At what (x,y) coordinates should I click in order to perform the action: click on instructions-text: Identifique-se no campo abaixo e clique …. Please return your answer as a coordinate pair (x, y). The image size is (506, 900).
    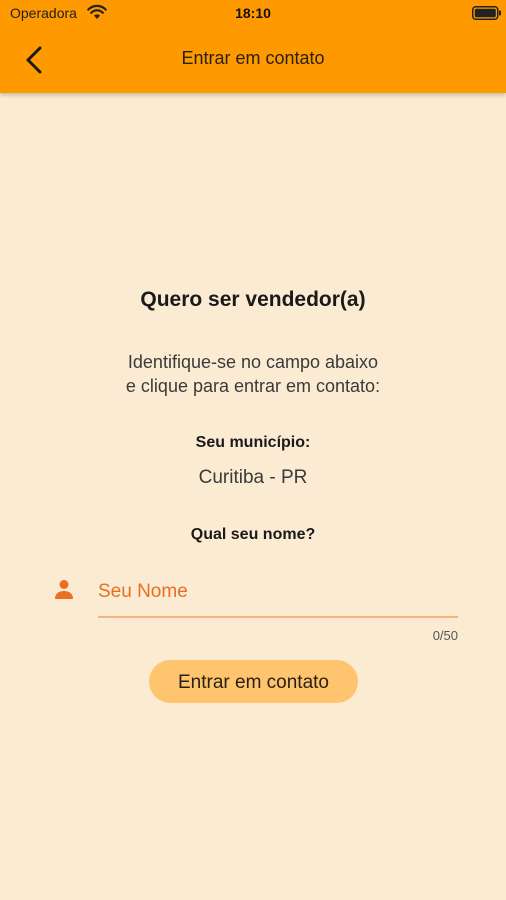
    Looking at the image, I should click on (253, 374).